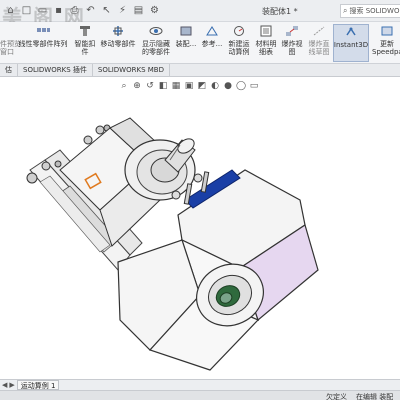 The image size is (400, 400). I want to click on instant3d-button: Instant3D, so click(351, 43).